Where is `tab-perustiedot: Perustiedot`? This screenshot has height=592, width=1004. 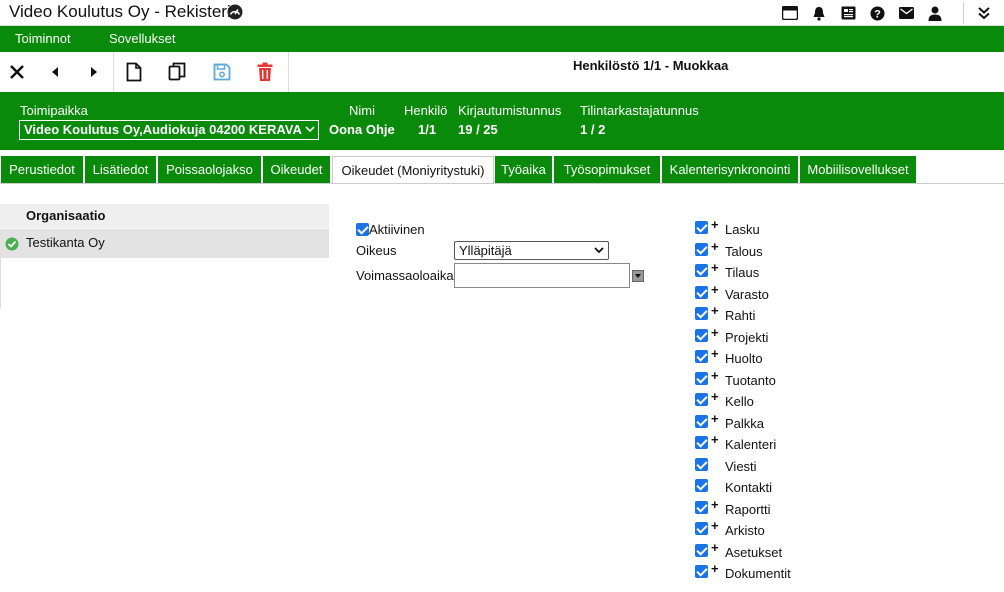
tab-perustiedot: Perustiedot is located at coordinates (42, 169).